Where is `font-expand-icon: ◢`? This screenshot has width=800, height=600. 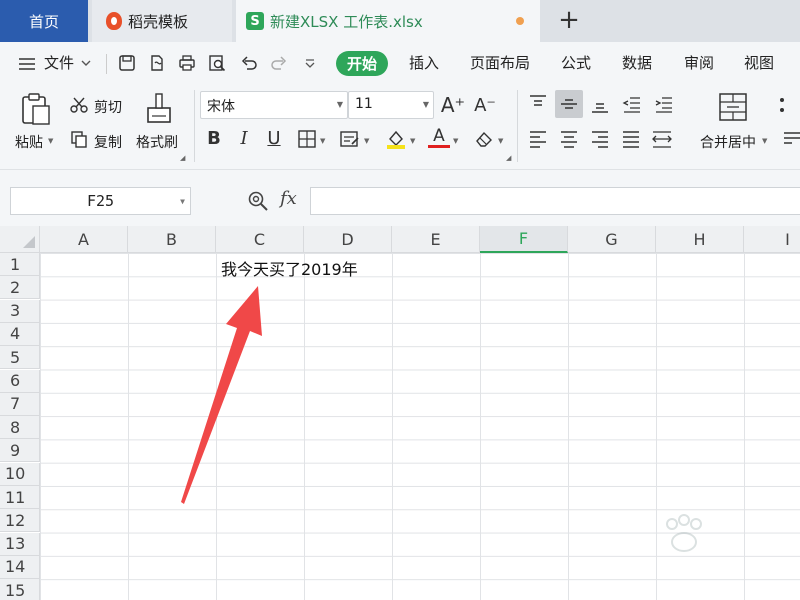
font-expand-icon: ◢ is located at coordinates (508, 158).